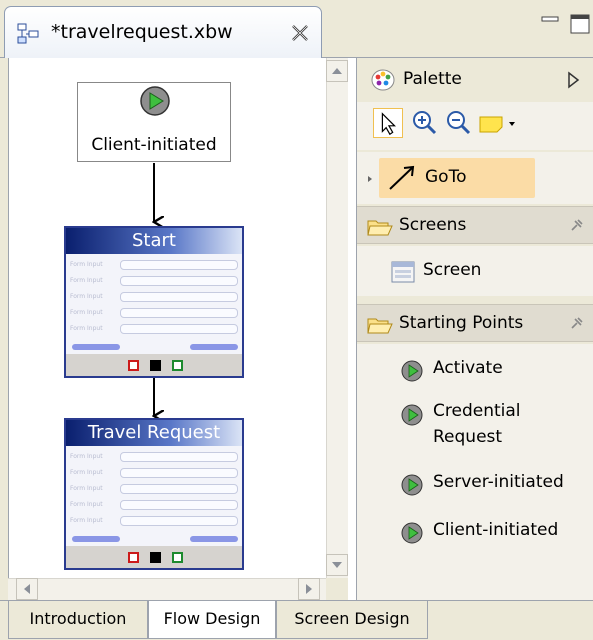 This screenshot has height=640, width=593. Describe the element at coordinates (352, 620) in the screenshot. I see `tab-screen-design: Screen Design` at that location.